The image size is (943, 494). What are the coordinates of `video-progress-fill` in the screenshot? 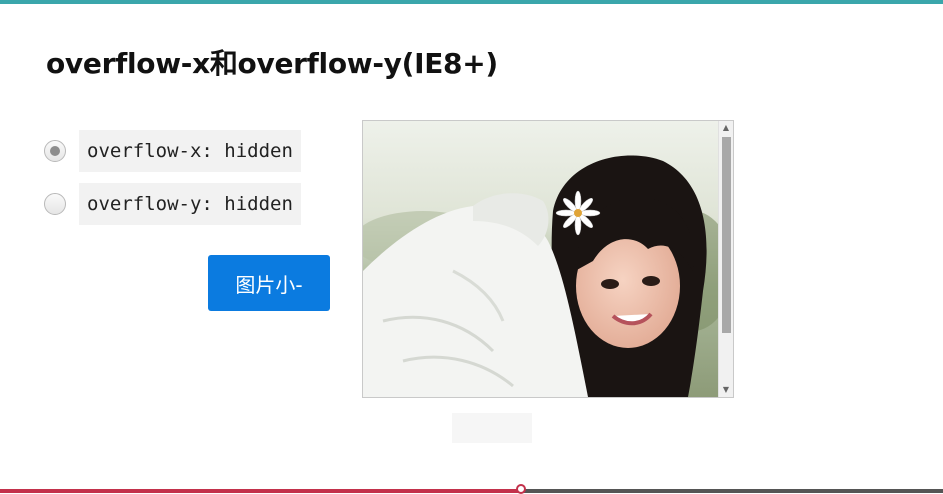 It's located at (260, 491).